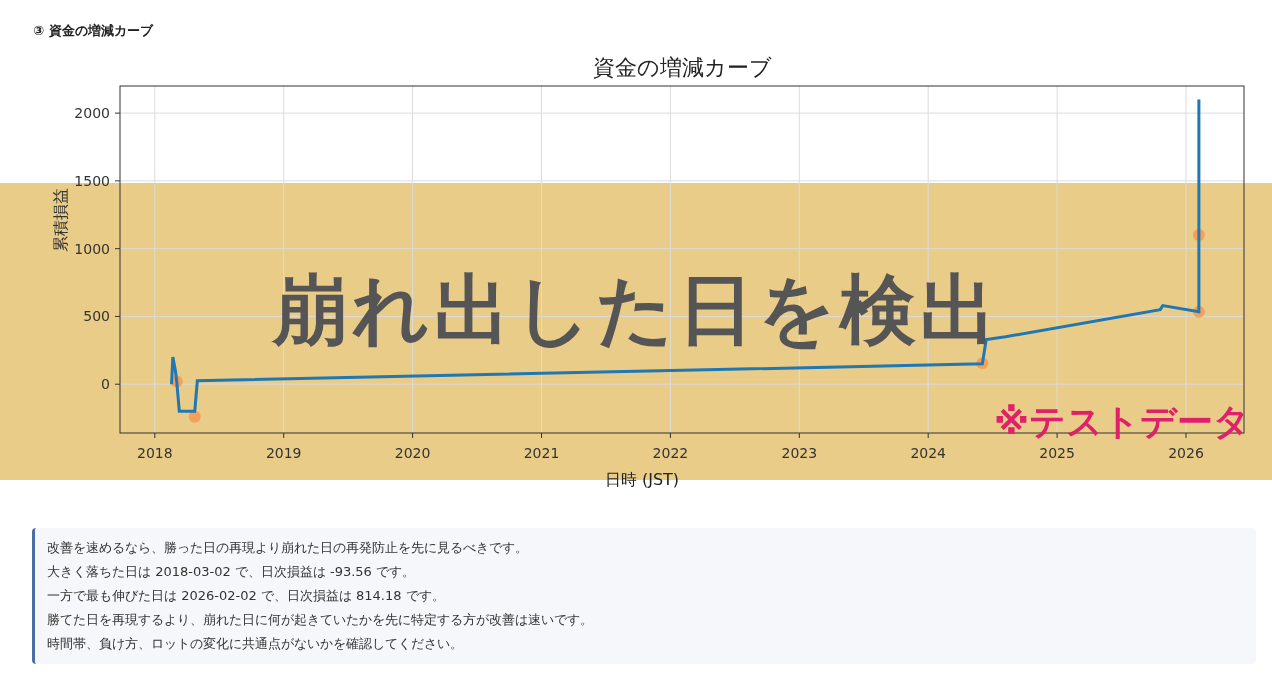  What do you see at coordinates (96, 316) in the screenshot?
I see `y-tick-label: 500` at bounding box center [96, 316].